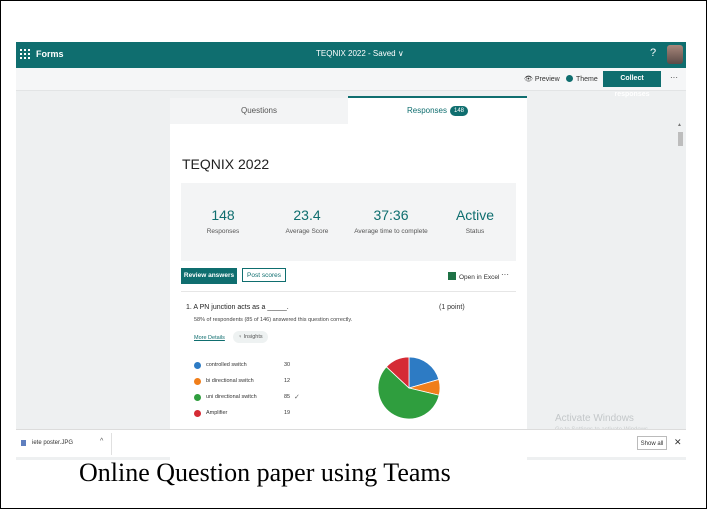 This screenshot has width=707, height=509. What do you see at coordinates (452, 307) in the screenshot?
I see `question-points: (1 point)` at bounding box center [452, 307].